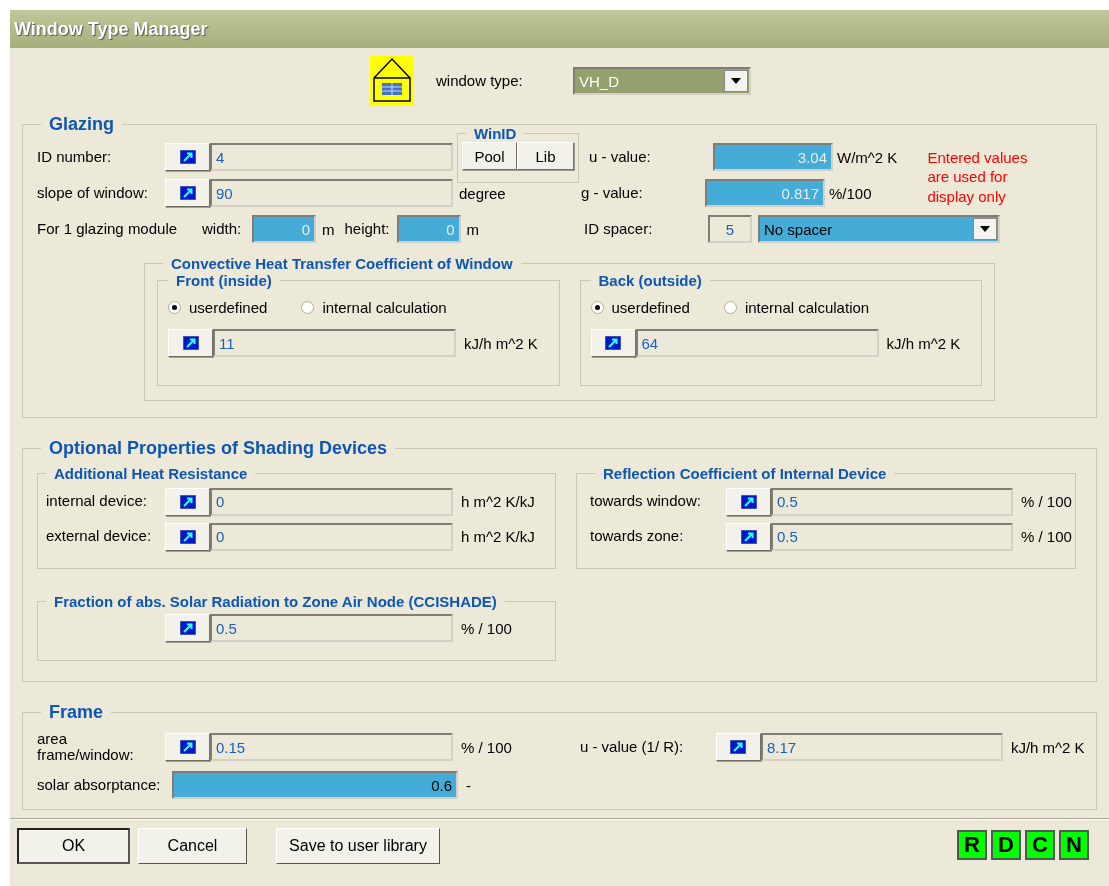  Describe the element at coordinates (637, 536) in the screenshot. I see `field-label: towards zone:` at that location.